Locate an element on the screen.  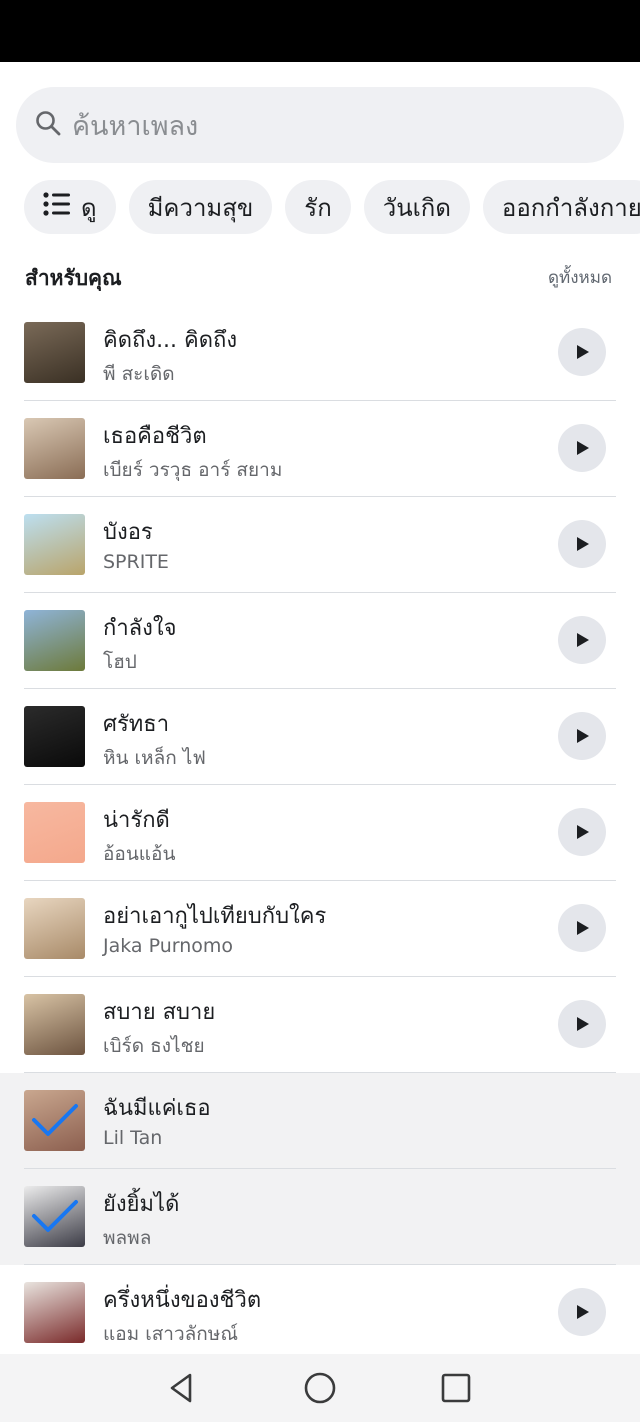
song-title: คิดถึง... คิดถึง is located at coordinates (170, 340).